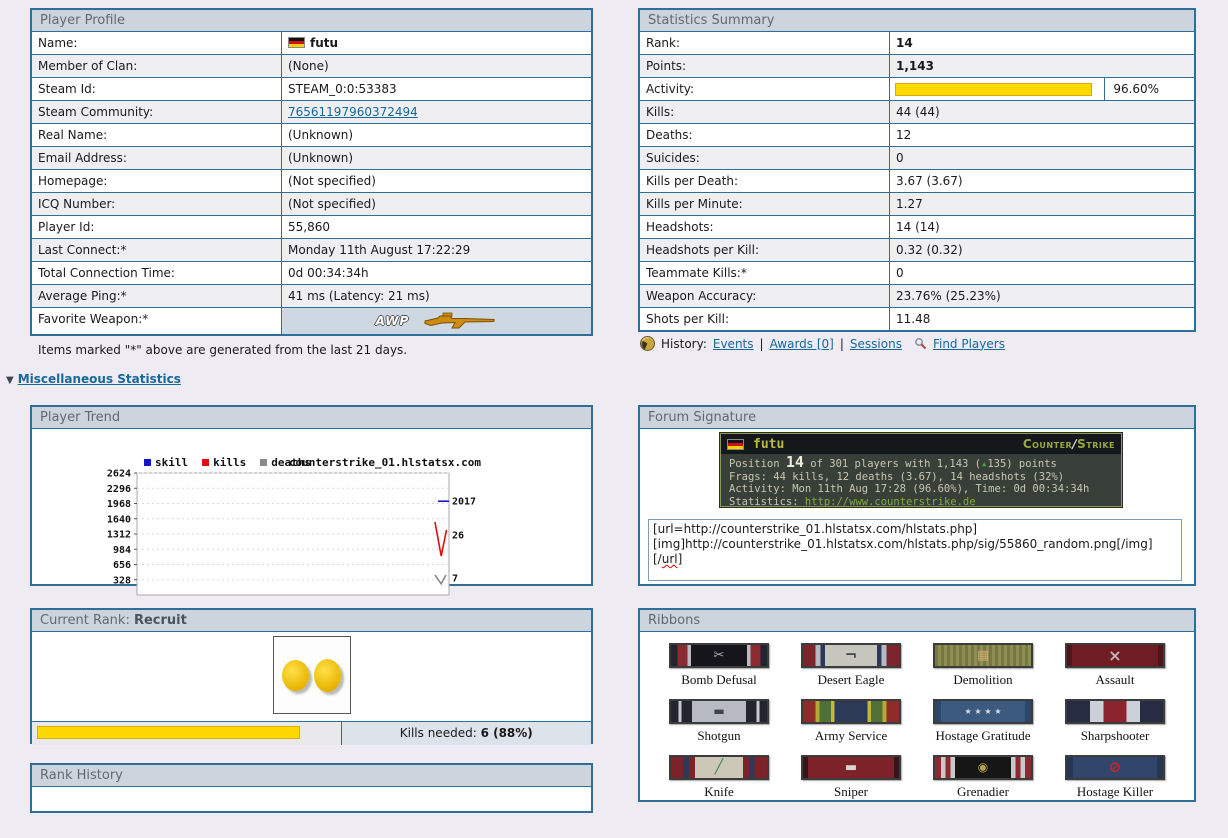  I want to click on ribbon-label: Hostage Killer, so click(1115, 791).